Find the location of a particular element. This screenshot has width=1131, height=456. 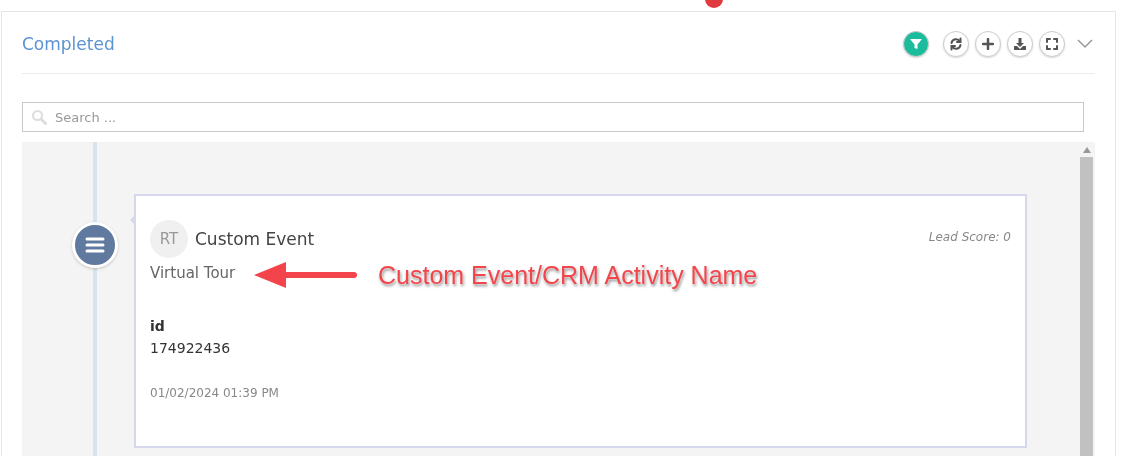

chevron-icon is located at coordinates (1085, 43).